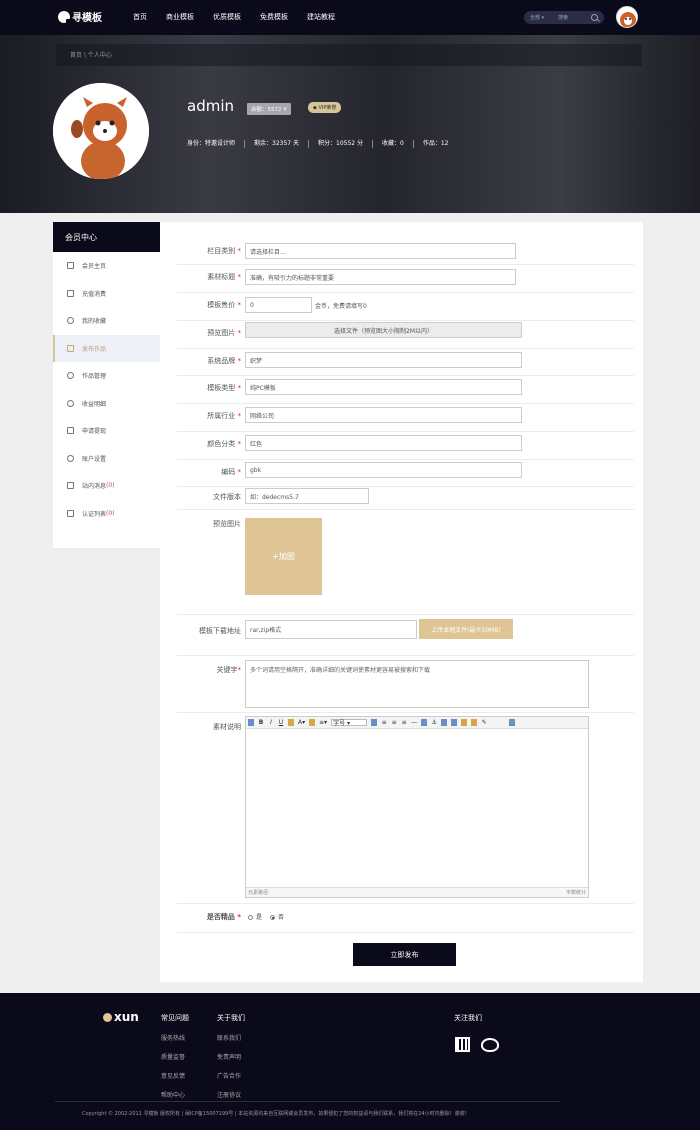 The height and width of the screenshot is (1130, 700). What do you see at coordinates (404, 954) in the screenshot?
I see `publish-button: 立即发布` at bounding box center [404, 954].